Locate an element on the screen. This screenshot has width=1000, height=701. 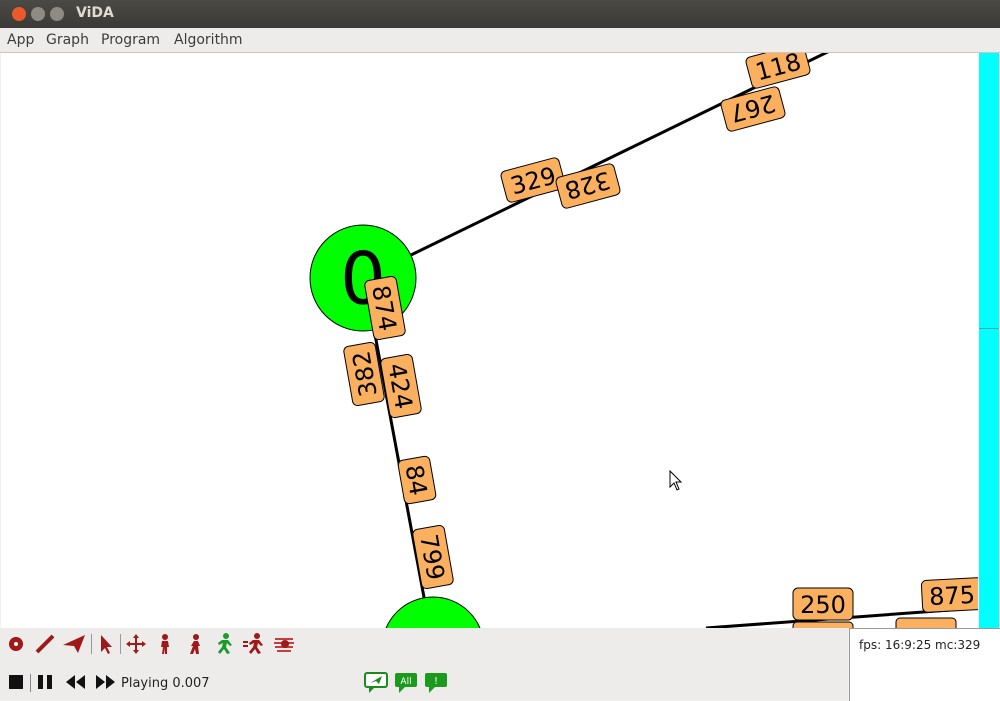
menu-graph: Graph is located at coordinates (67, 40).